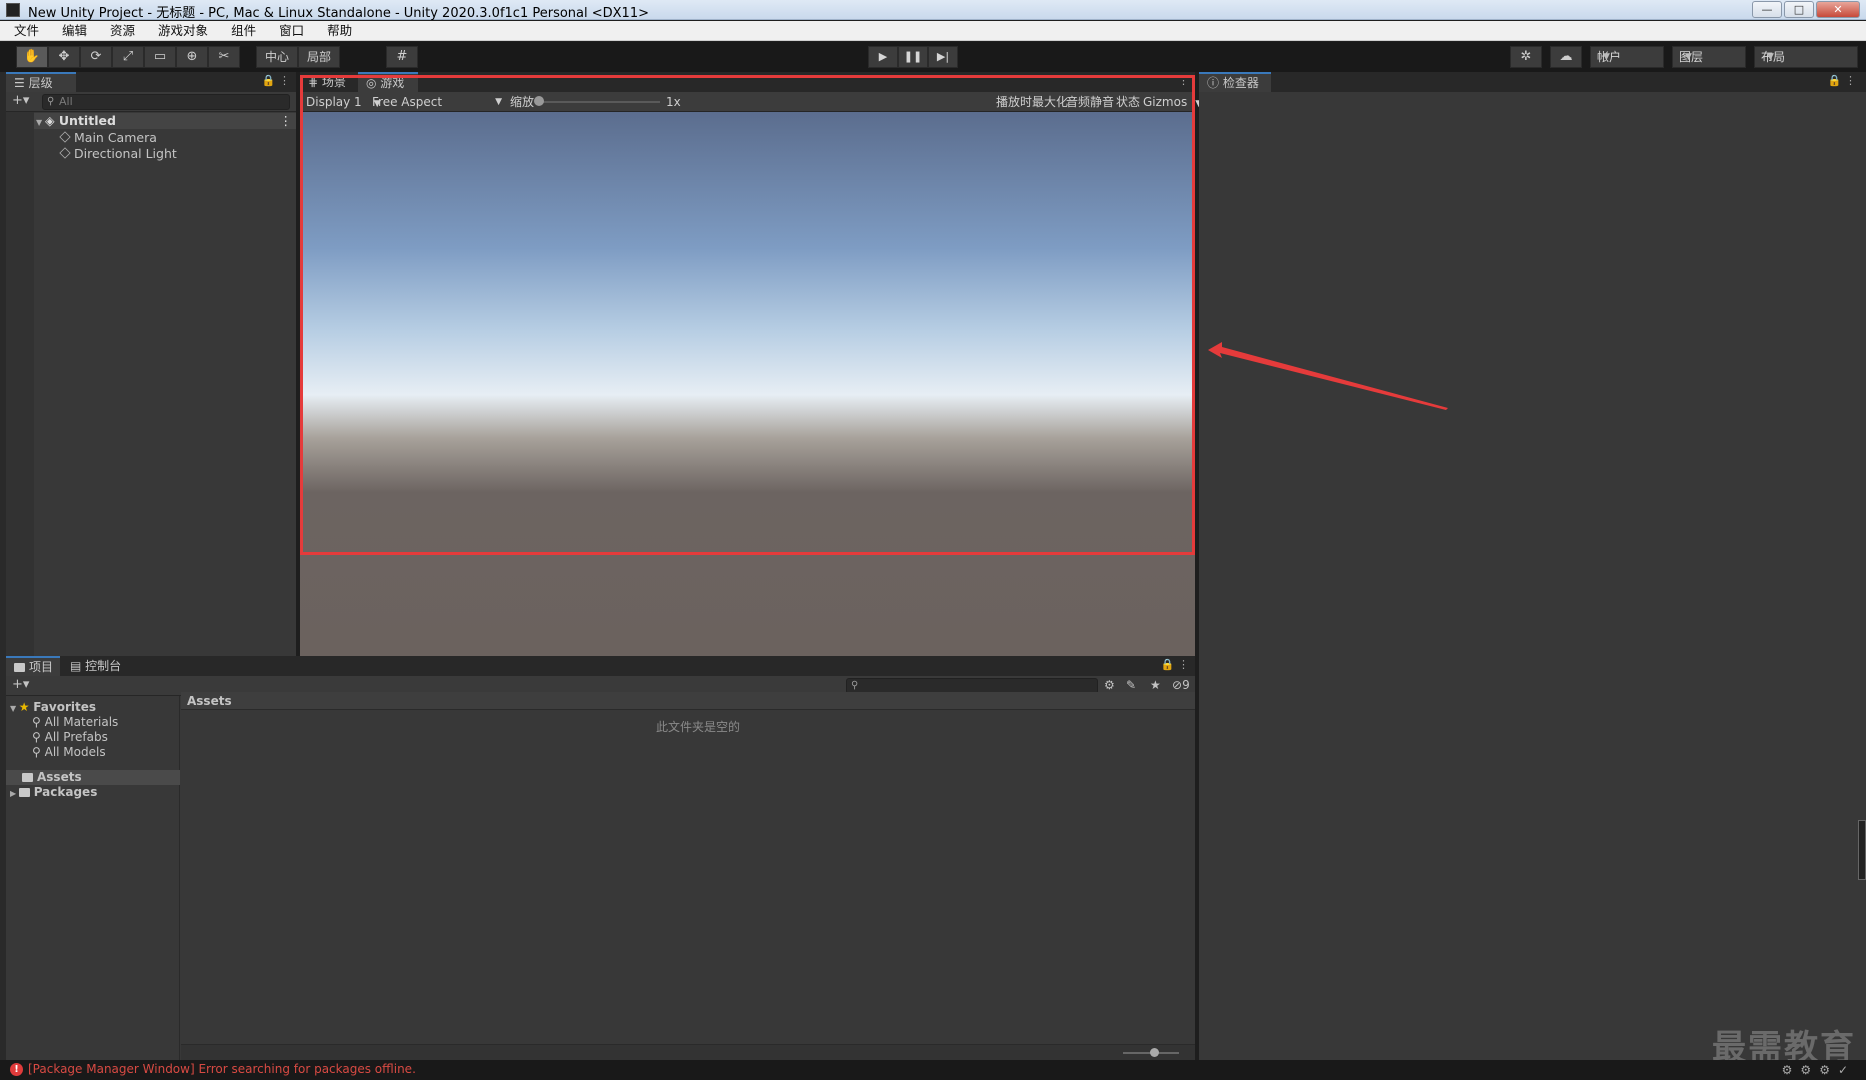 This screenshot has width=1866, height=1080. What do you see at coordinates (1566, 57) in the screenshot?
I see `cloud-icon: ☁` at bounding box center [1566, 57].